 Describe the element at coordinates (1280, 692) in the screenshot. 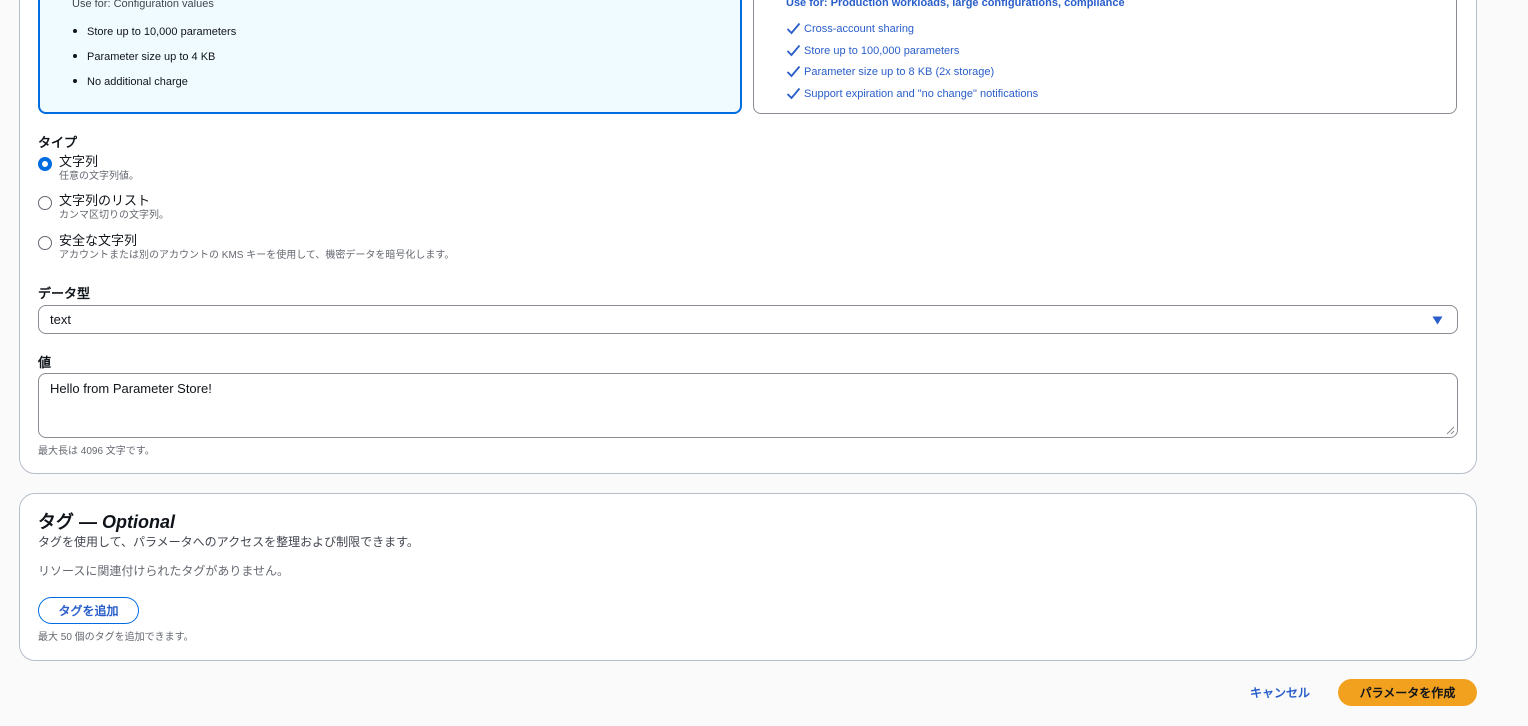

I see `cancel-button: キャンセル` at that location.